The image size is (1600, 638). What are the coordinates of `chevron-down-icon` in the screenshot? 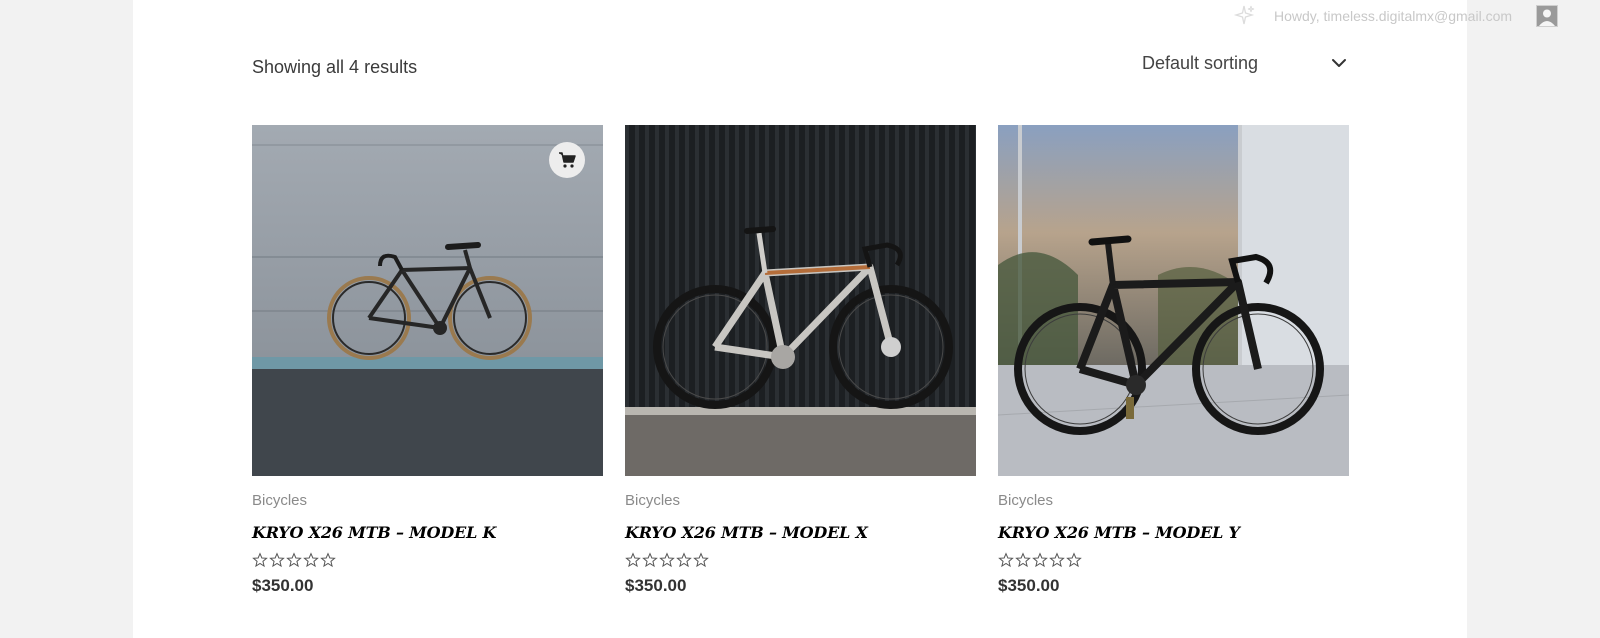 It's located at (1339, 63).